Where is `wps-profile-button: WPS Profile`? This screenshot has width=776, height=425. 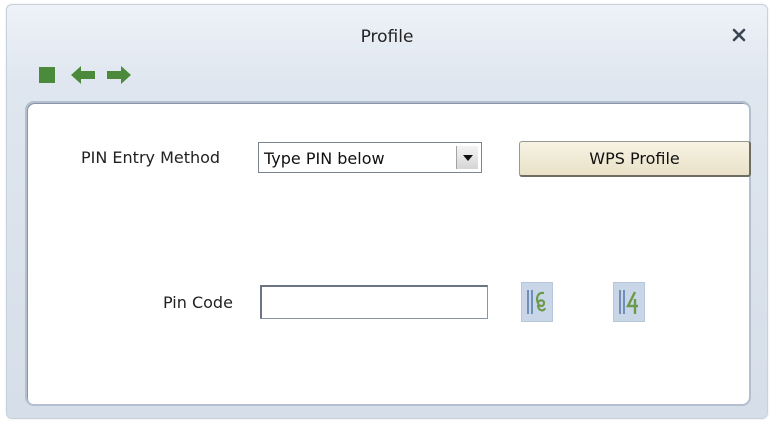 wps-profile-button: WPS Profile is located at coordinates (635, 159).